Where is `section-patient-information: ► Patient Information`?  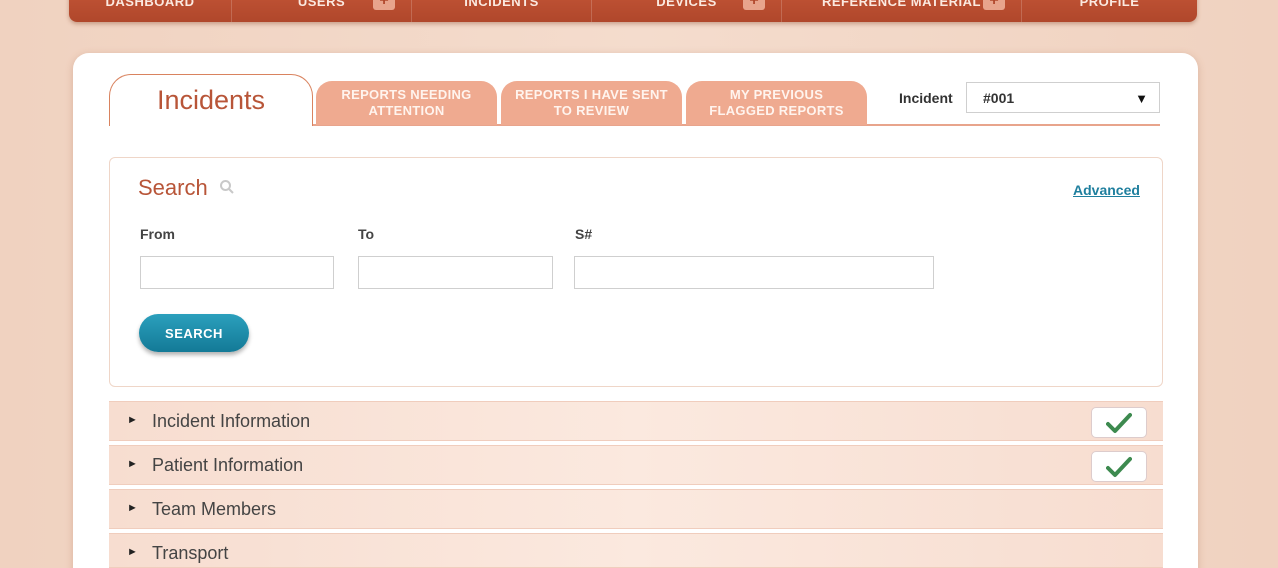
section-patient-information: ► Patient Information is located at coordinates (636, 465).